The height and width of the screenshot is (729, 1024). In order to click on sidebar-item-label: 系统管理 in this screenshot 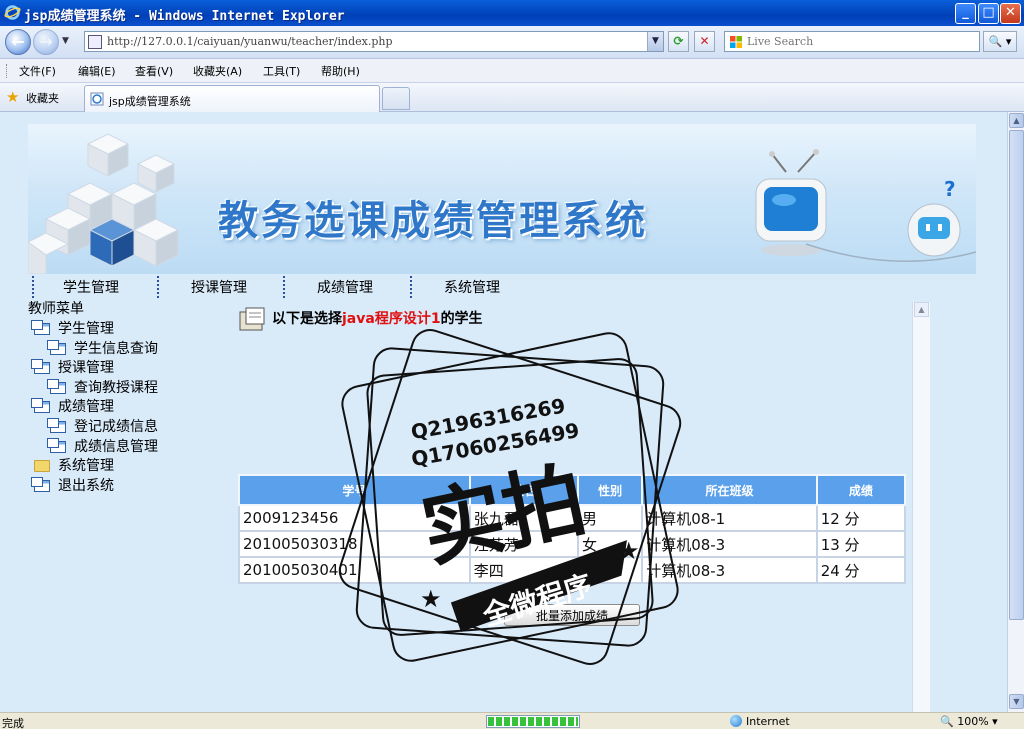, I will do `click(86, 466)`.